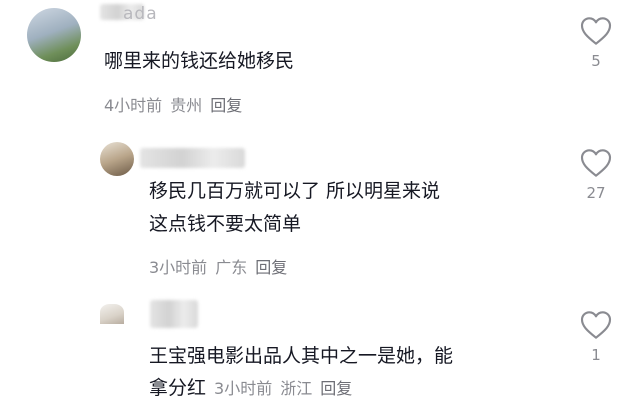  What do you see at coordinates (186, 105) in the screenshot?
I see `comment-location: 贵州` at bounding box center [186, 105].